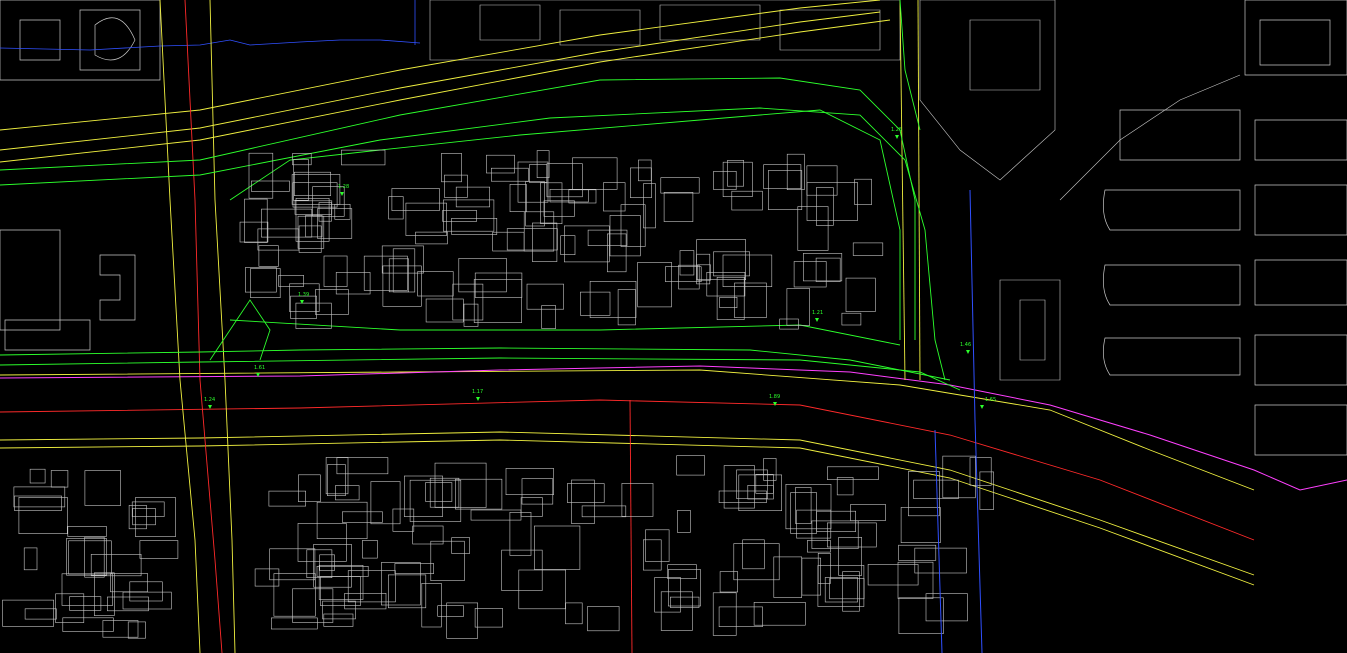 This screenshot has width=1347, height=653. I want to click on label-elev-3: 1.61, so click(259, 368).